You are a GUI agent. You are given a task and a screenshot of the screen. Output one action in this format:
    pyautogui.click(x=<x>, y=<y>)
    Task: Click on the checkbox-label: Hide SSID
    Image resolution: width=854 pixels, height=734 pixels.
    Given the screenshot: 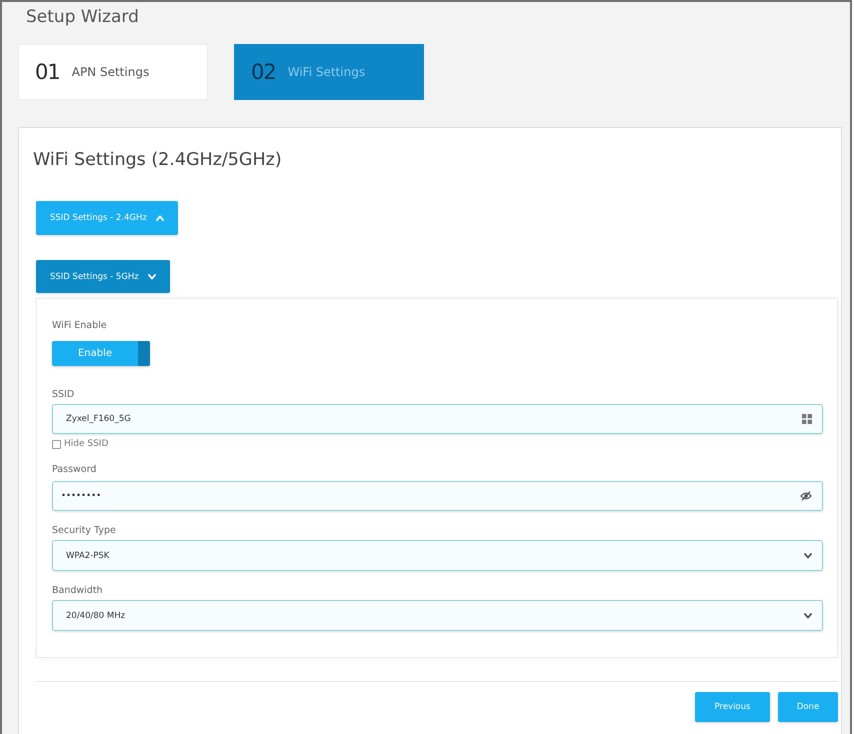 What is the action you would take?
    pyautogui.click(x=86, y=444)
    